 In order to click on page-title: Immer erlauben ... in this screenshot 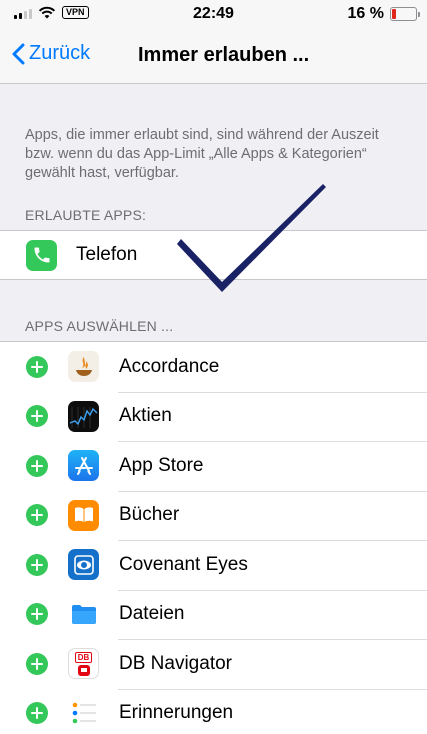, I will do `click(224, 55)`.